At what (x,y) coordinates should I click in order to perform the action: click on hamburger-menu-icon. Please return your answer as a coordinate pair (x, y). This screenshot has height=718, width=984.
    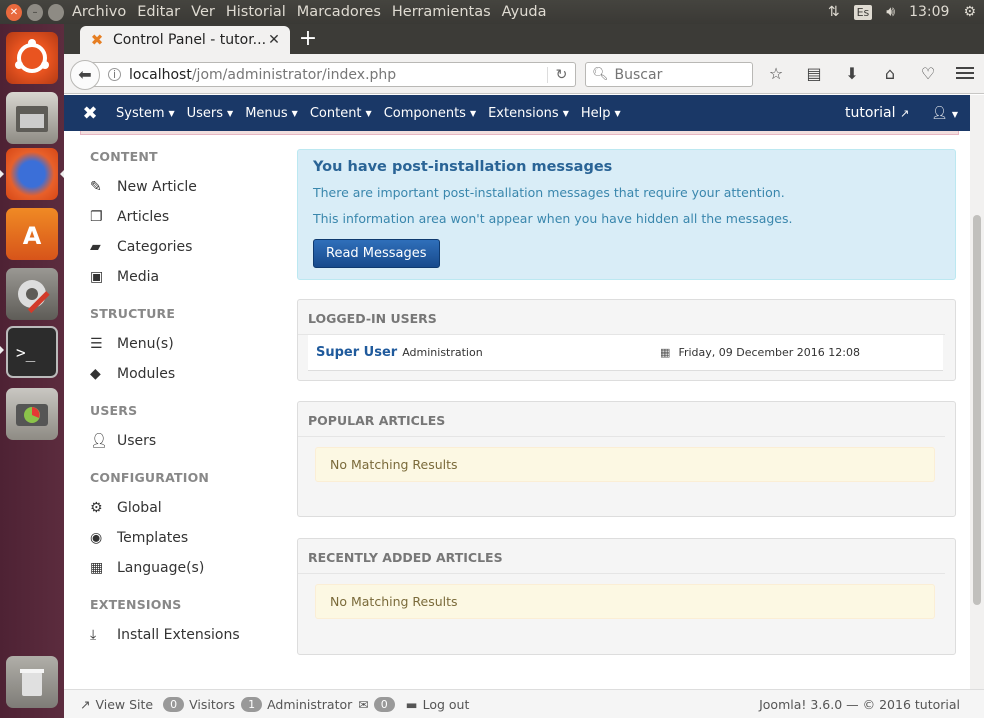
    Looking at the image, I should click on (965, 73).